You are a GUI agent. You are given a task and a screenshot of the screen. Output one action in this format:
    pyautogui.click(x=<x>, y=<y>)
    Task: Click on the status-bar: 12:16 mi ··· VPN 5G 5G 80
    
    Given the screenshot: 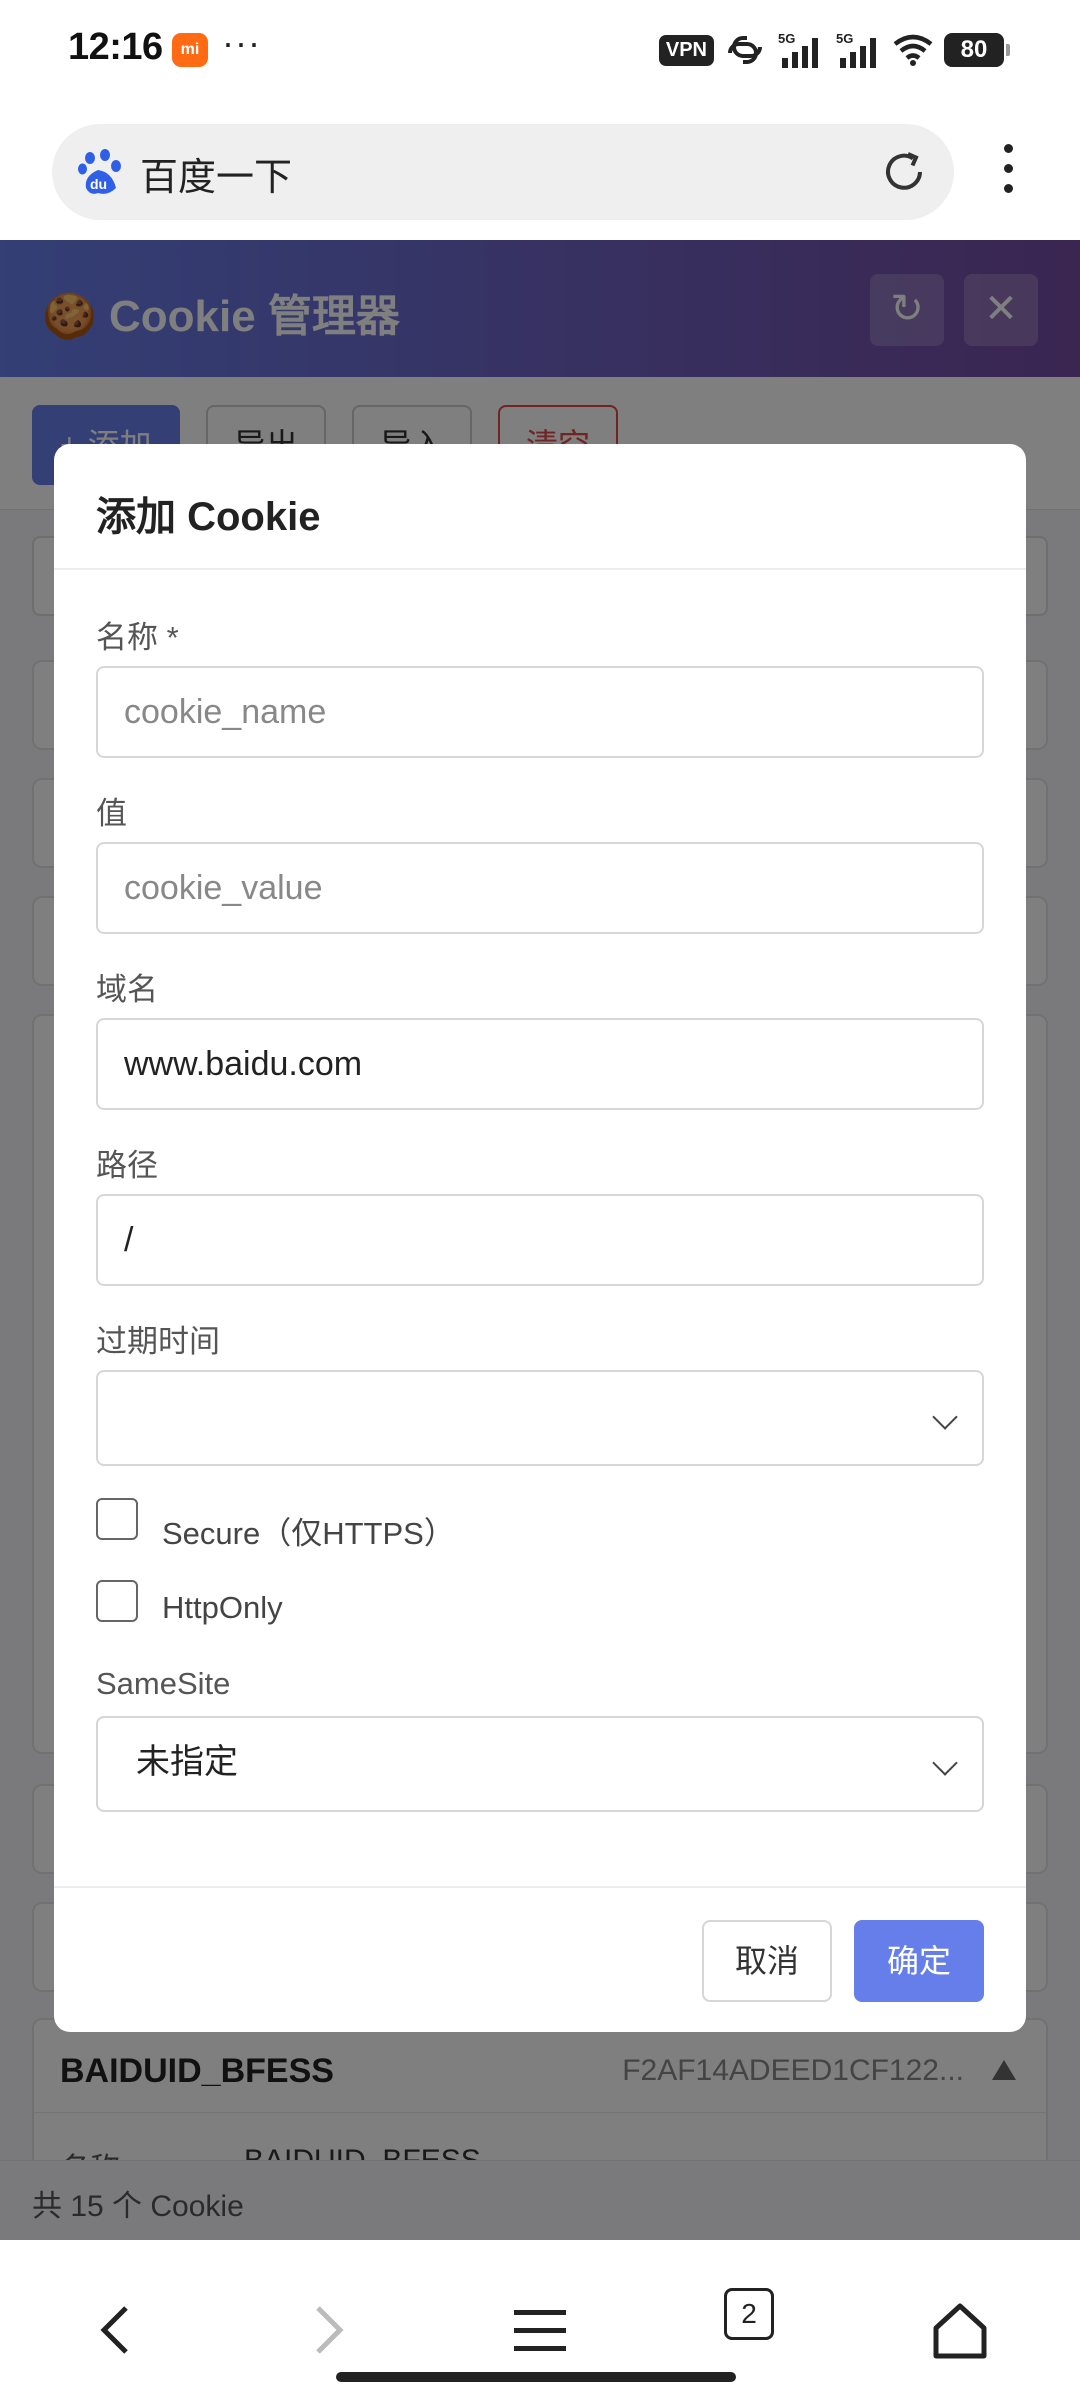 What is the action you would take?
    pyautogui.click(x=540, y=50)
    